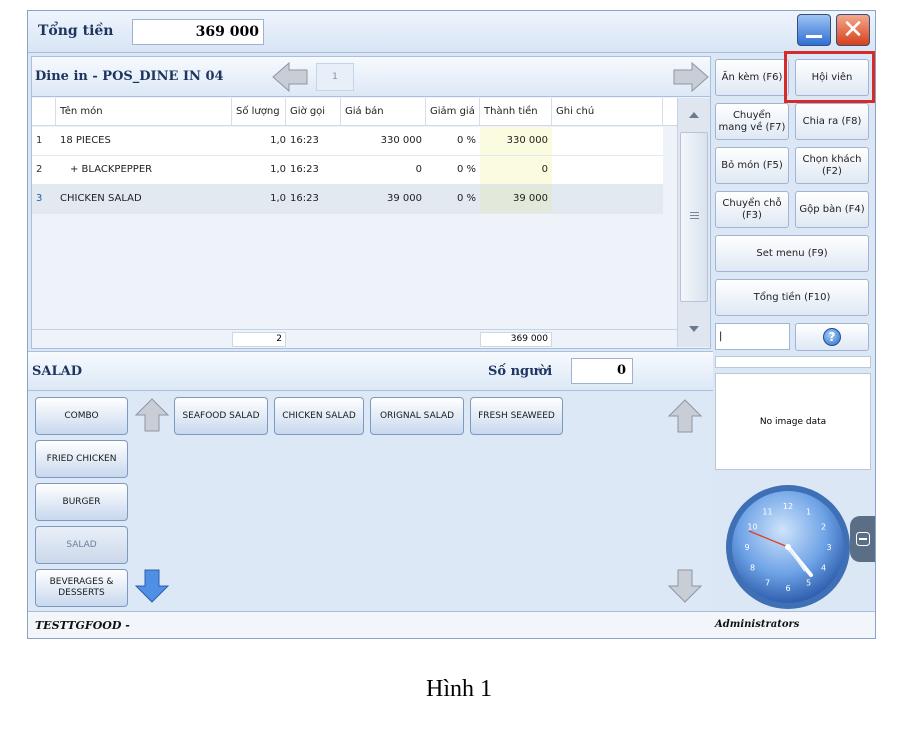 The width and height of the screenshot is (918, 740). I want to click on column-header-qty: Số lượng, so click(259, 112).